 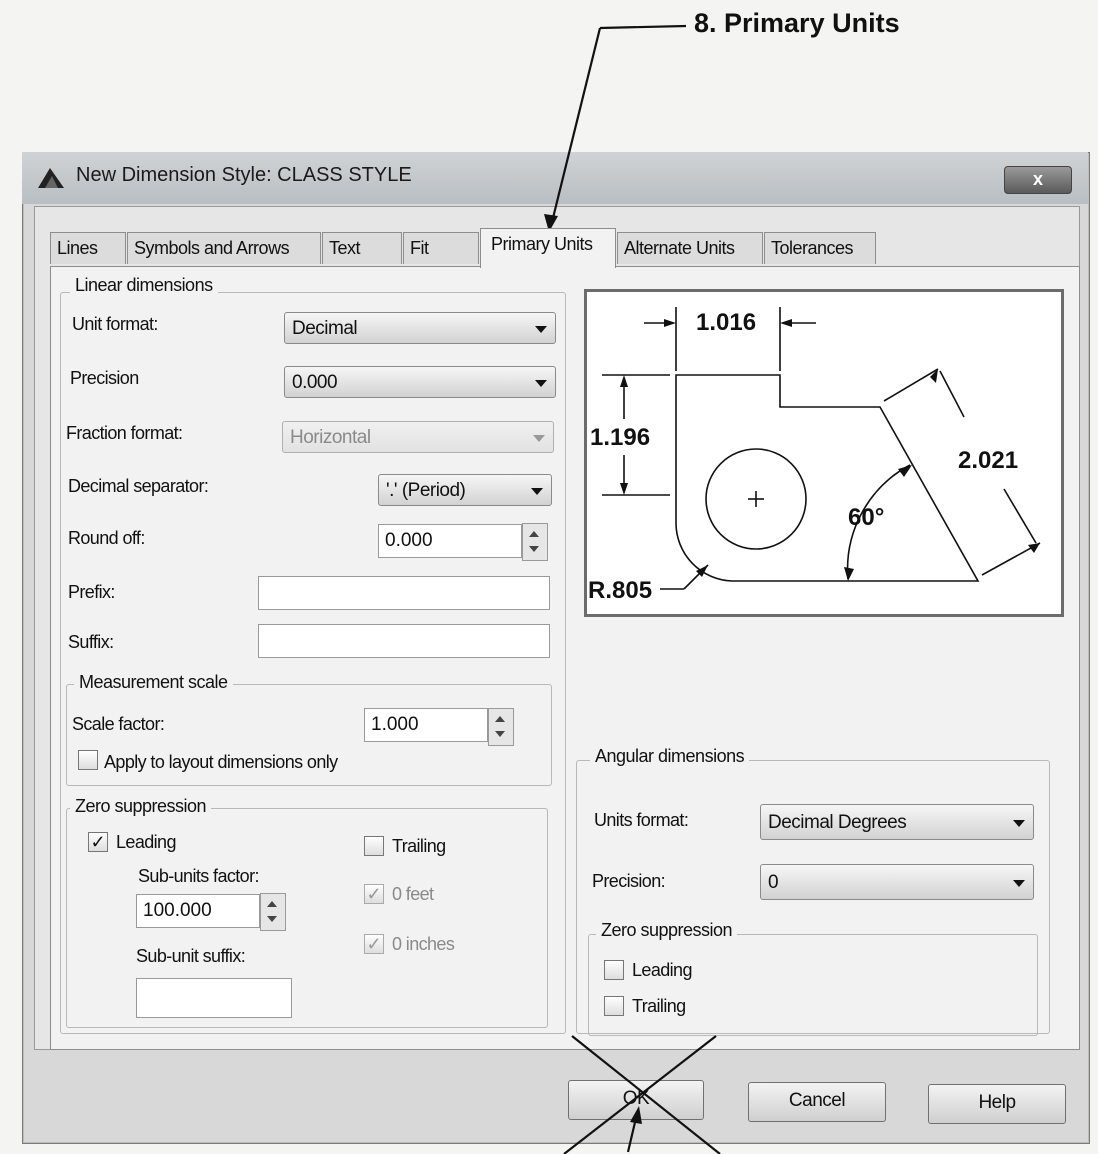 I want to click on precision-value: 0.000, so click(x=315, y=382).